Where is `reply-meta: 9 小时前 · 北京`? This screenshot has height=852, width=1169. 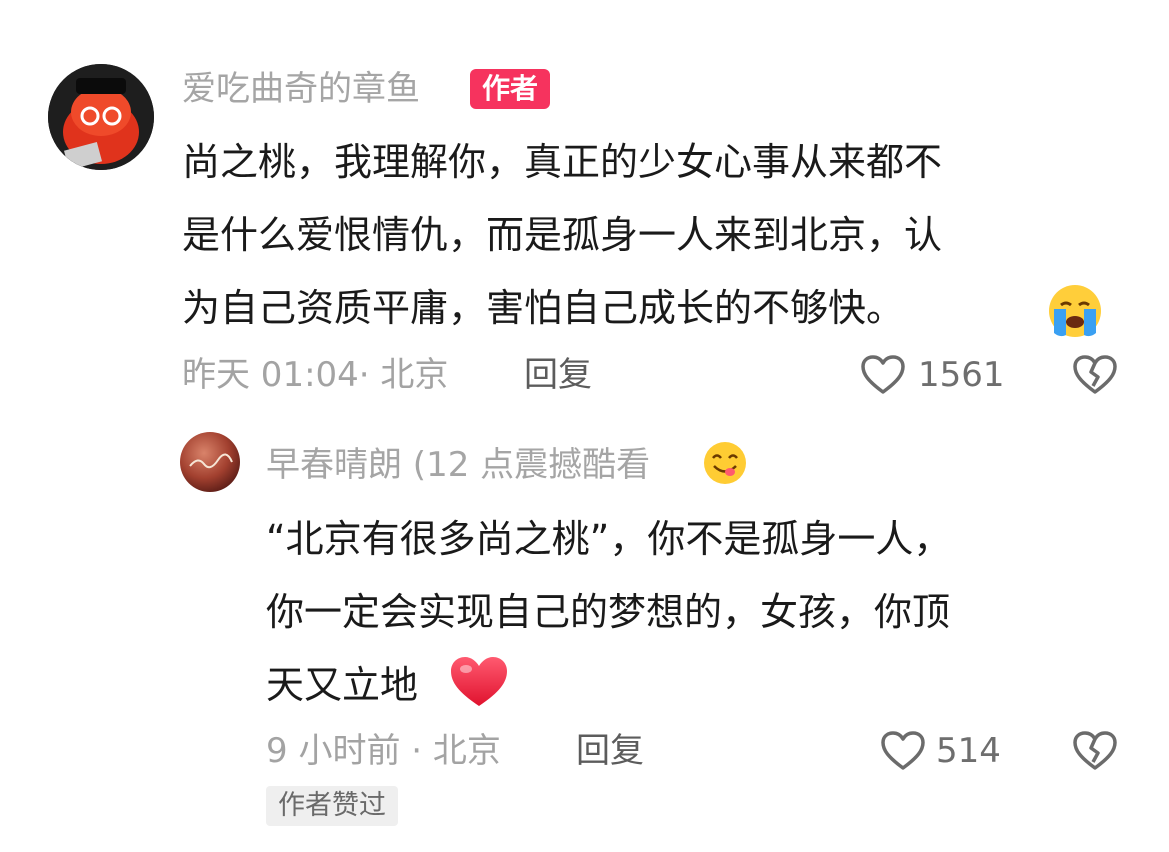
reply-meta: 9 小时前 · 北京 is located at coordinates (383, 751).